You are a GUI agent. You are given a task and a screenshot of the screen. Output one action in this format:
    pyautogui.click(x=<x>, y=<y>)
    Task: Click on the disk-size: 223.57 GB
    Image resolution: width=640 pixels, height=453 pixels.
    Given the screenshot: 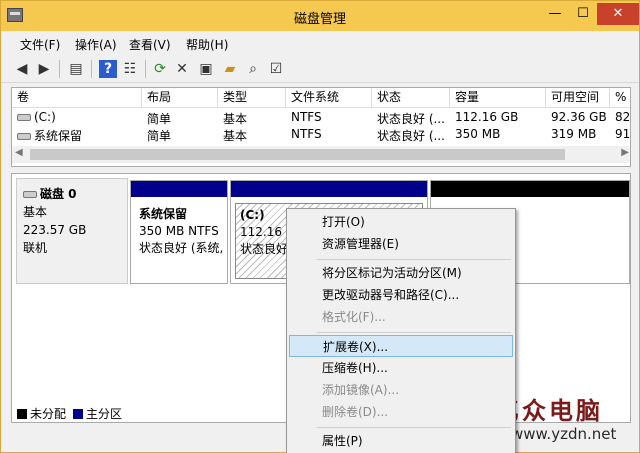 What is the action you would take?
    pyautogui.click(x=55, y=230)
    